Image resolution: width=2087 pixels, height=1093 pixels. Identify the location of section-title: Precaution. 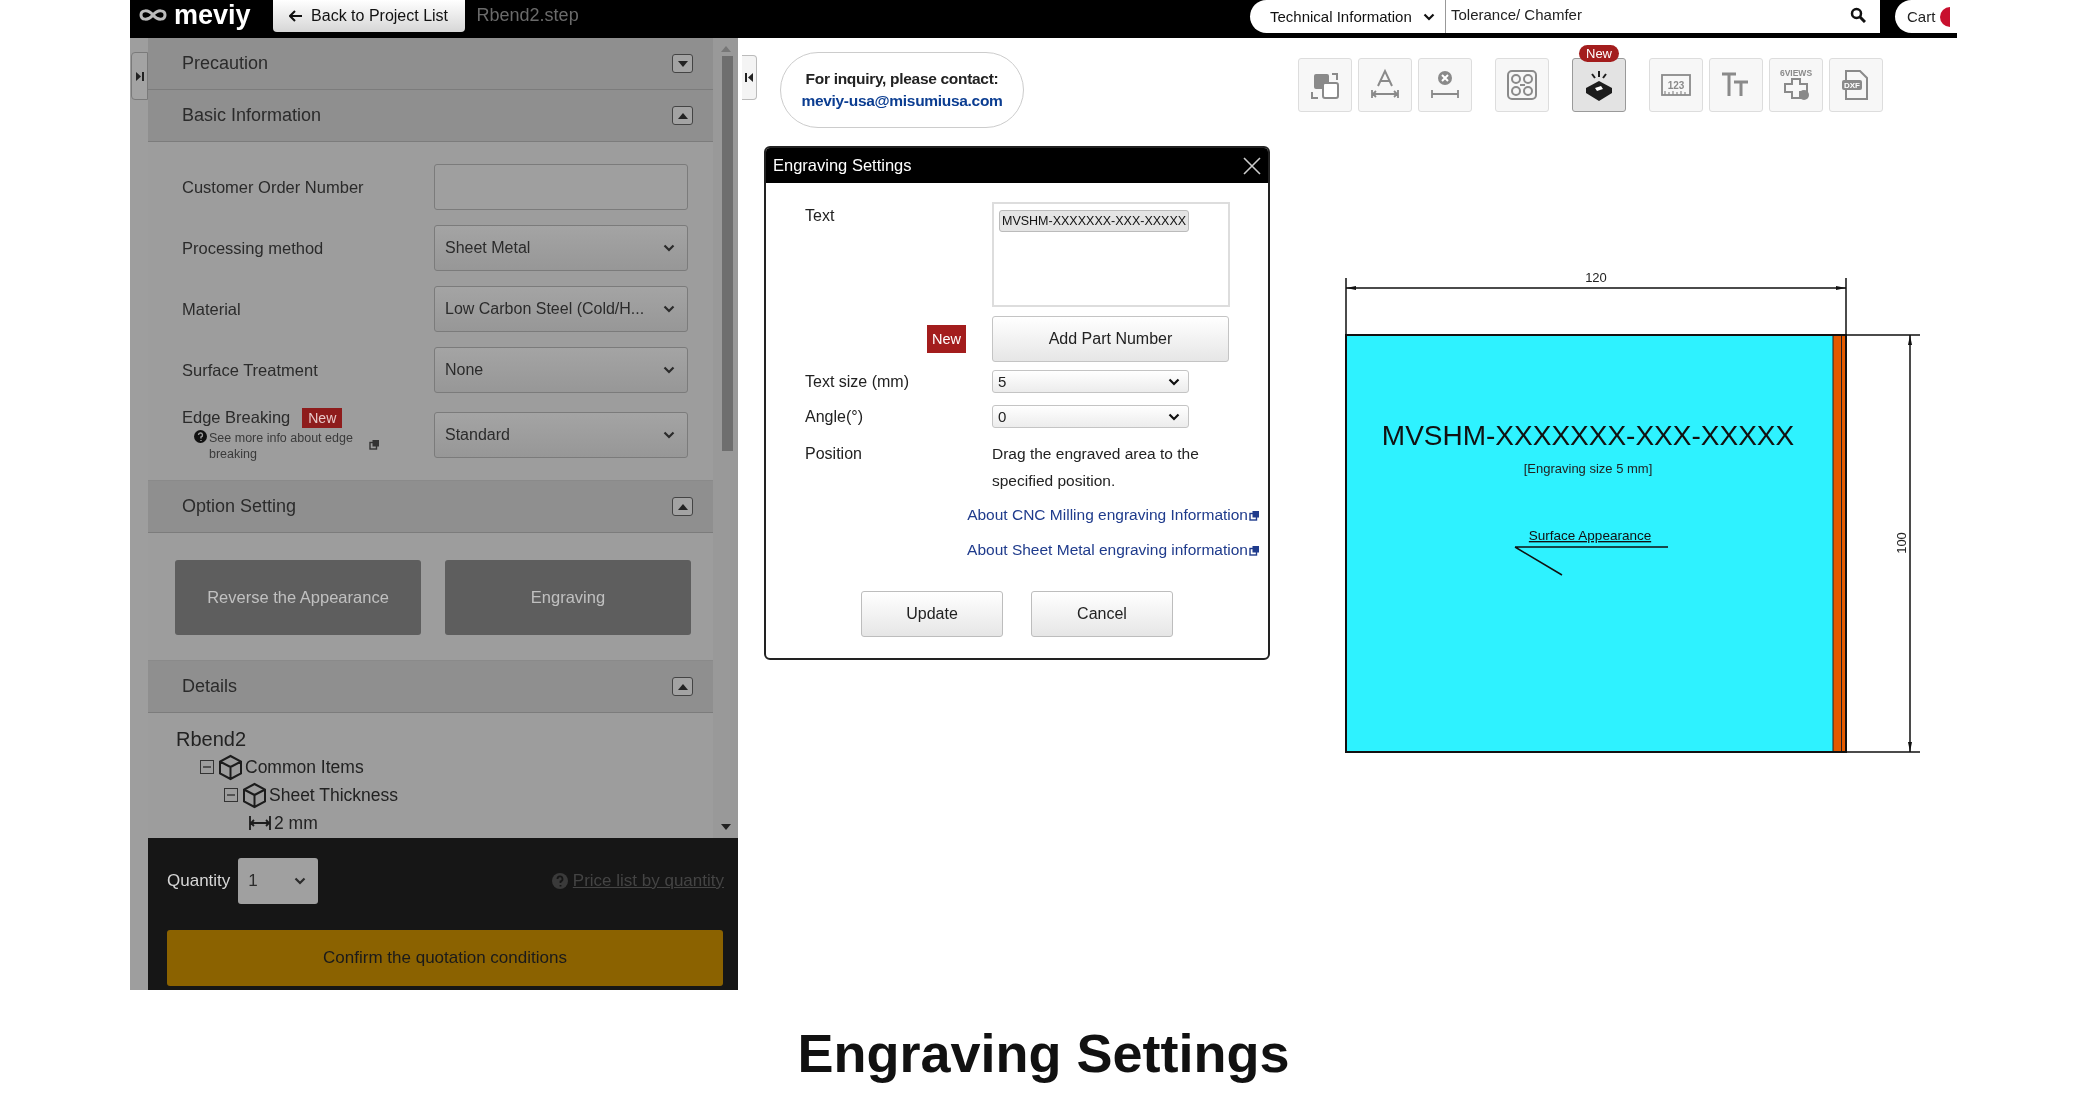
(225, 63).